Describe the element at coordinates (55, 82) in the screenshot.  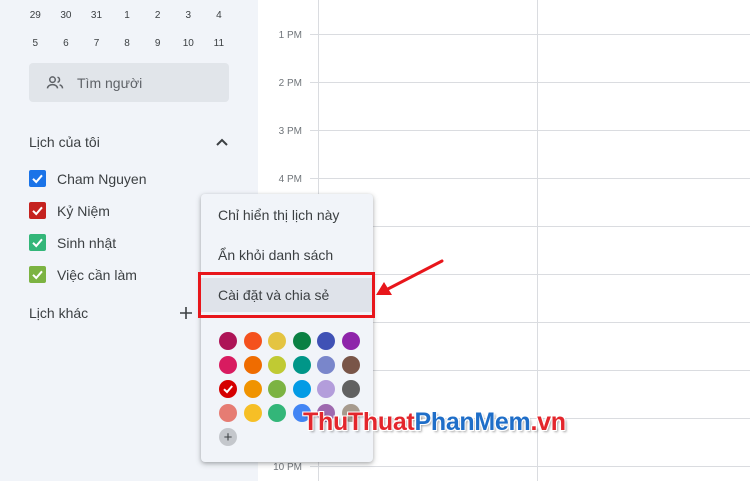
I see `people-icon` at that location.